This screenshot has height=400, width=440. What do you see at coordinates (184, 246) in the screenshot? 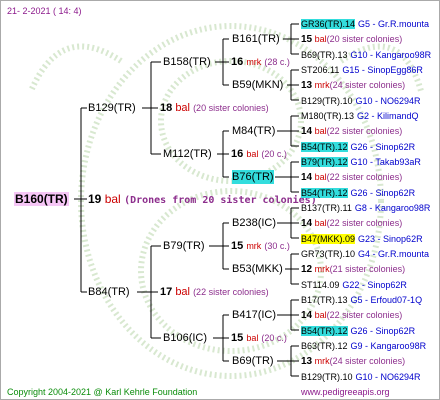
I see `g2-b79: B79(TR)` at bounding box center [184, 246].